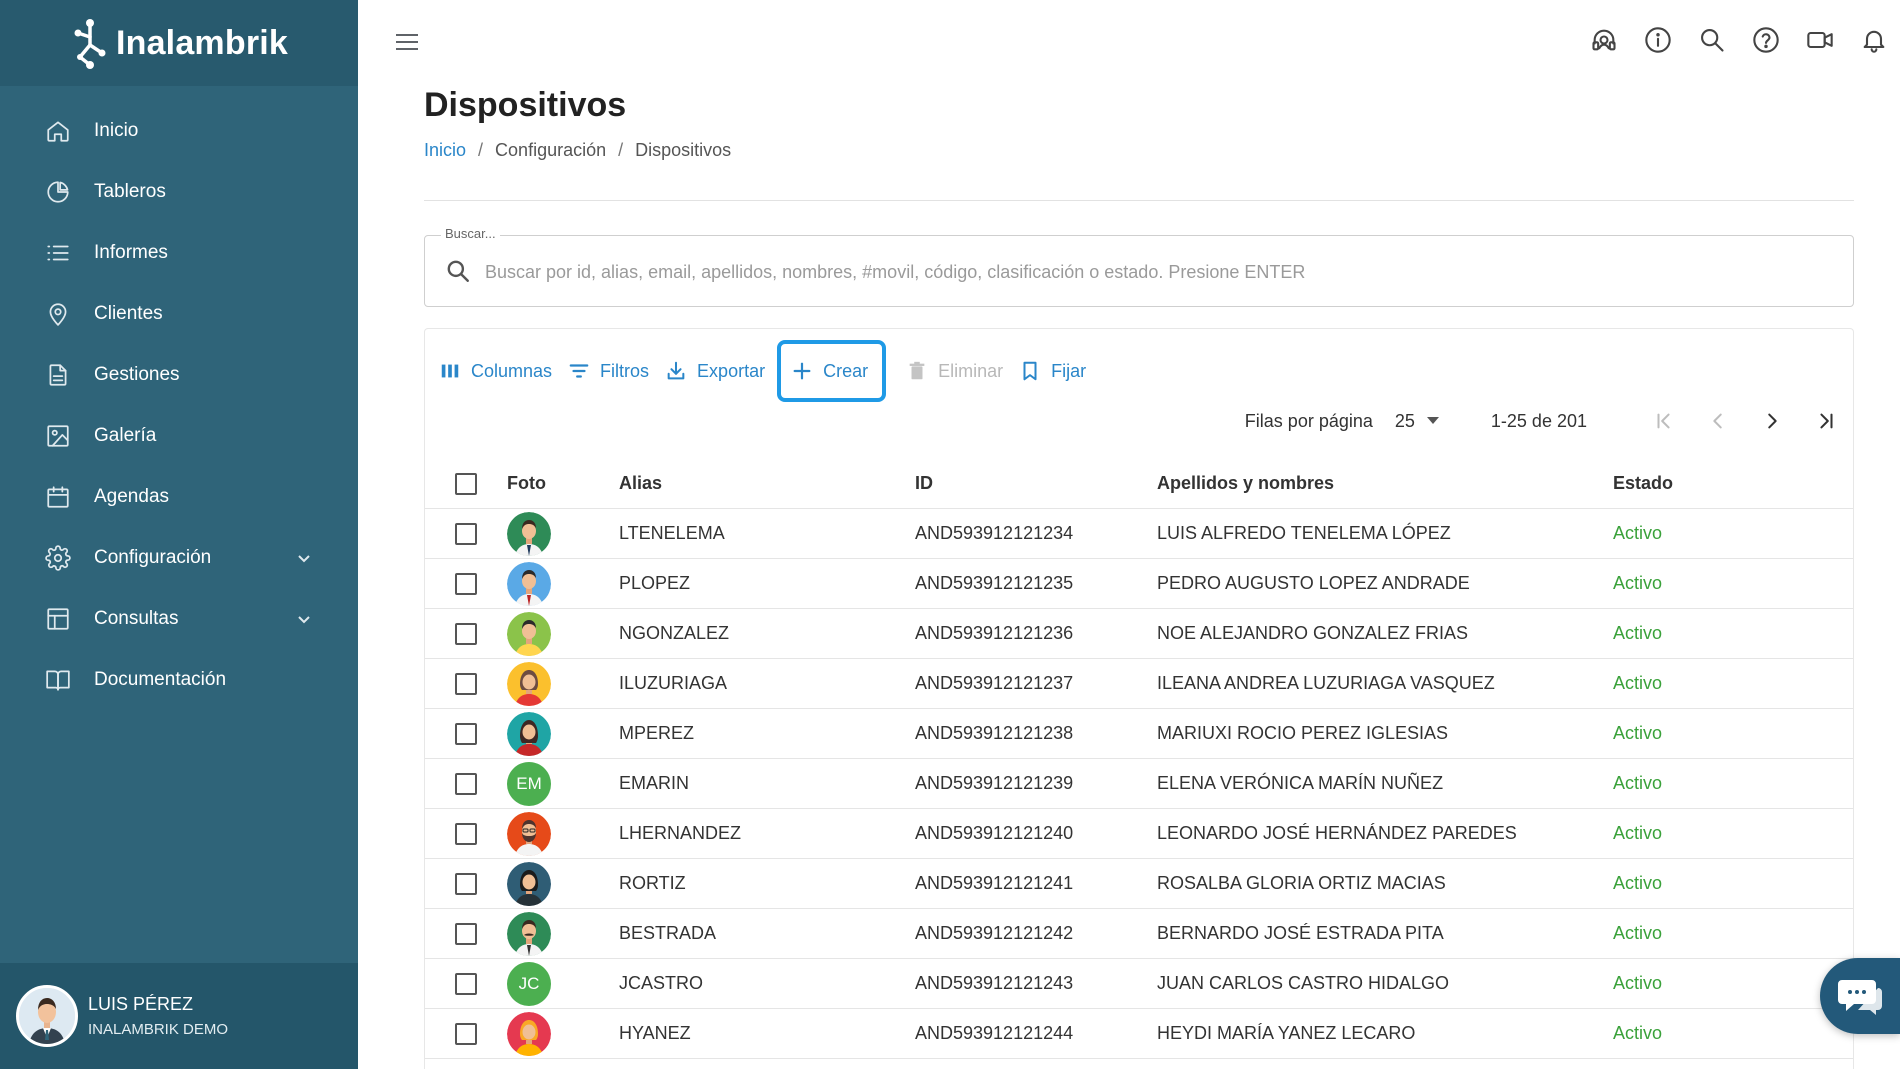 The height and width of the screenshot is (1069, 1900). Describe the element at coordinates (1766, 40) in the screenshot. I see `help-icon` at that location.